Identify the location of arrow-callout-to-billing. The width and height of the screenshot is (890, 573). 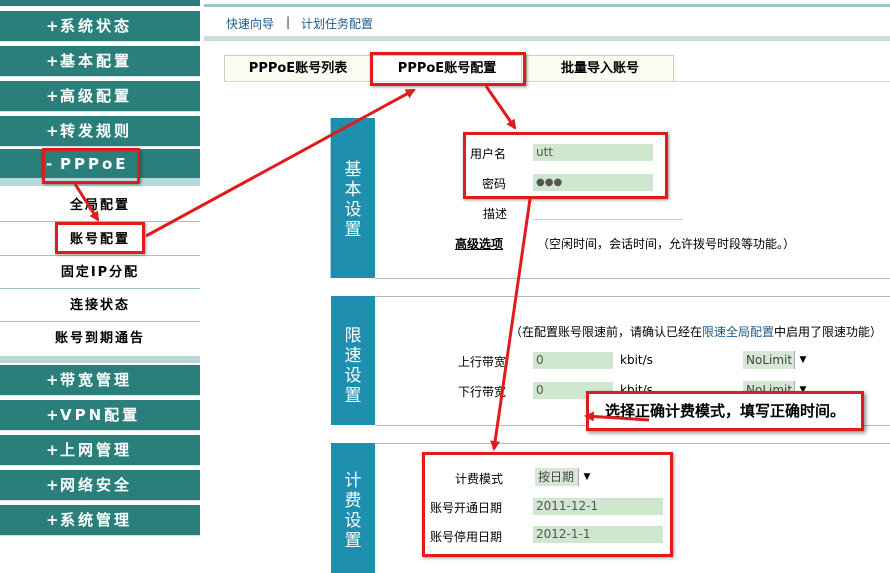
(617, 416).